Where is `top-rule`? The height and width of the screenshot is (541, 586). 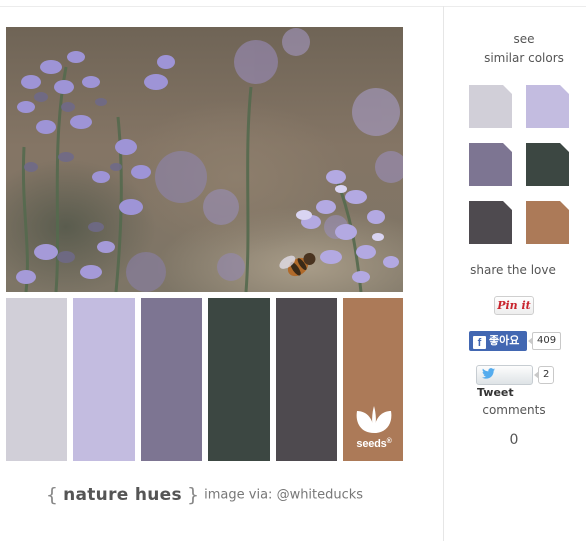
top-rule is located at coordinates (293, 6).